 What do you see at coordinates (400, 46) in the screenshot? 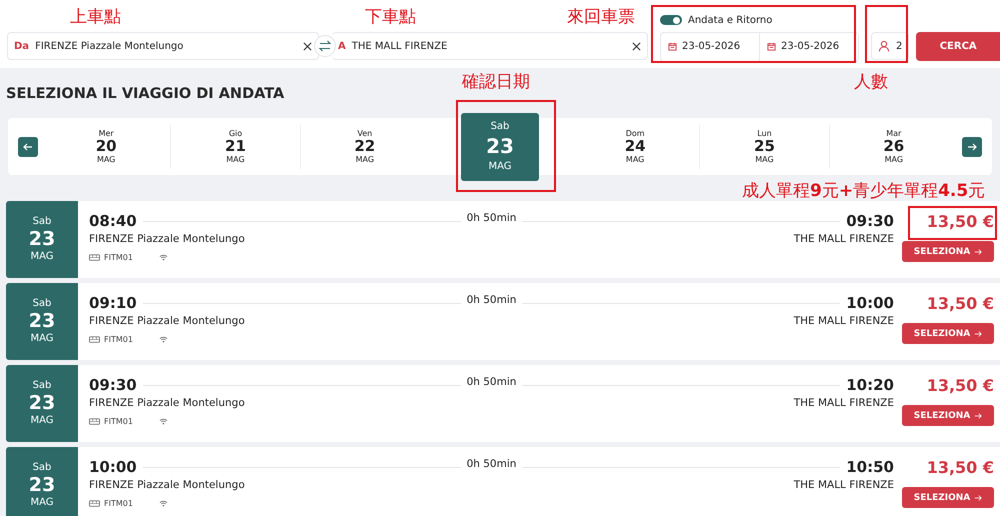
I see `arrival-value: THE MALL FIRENZE` at bounding box center [400, 46].